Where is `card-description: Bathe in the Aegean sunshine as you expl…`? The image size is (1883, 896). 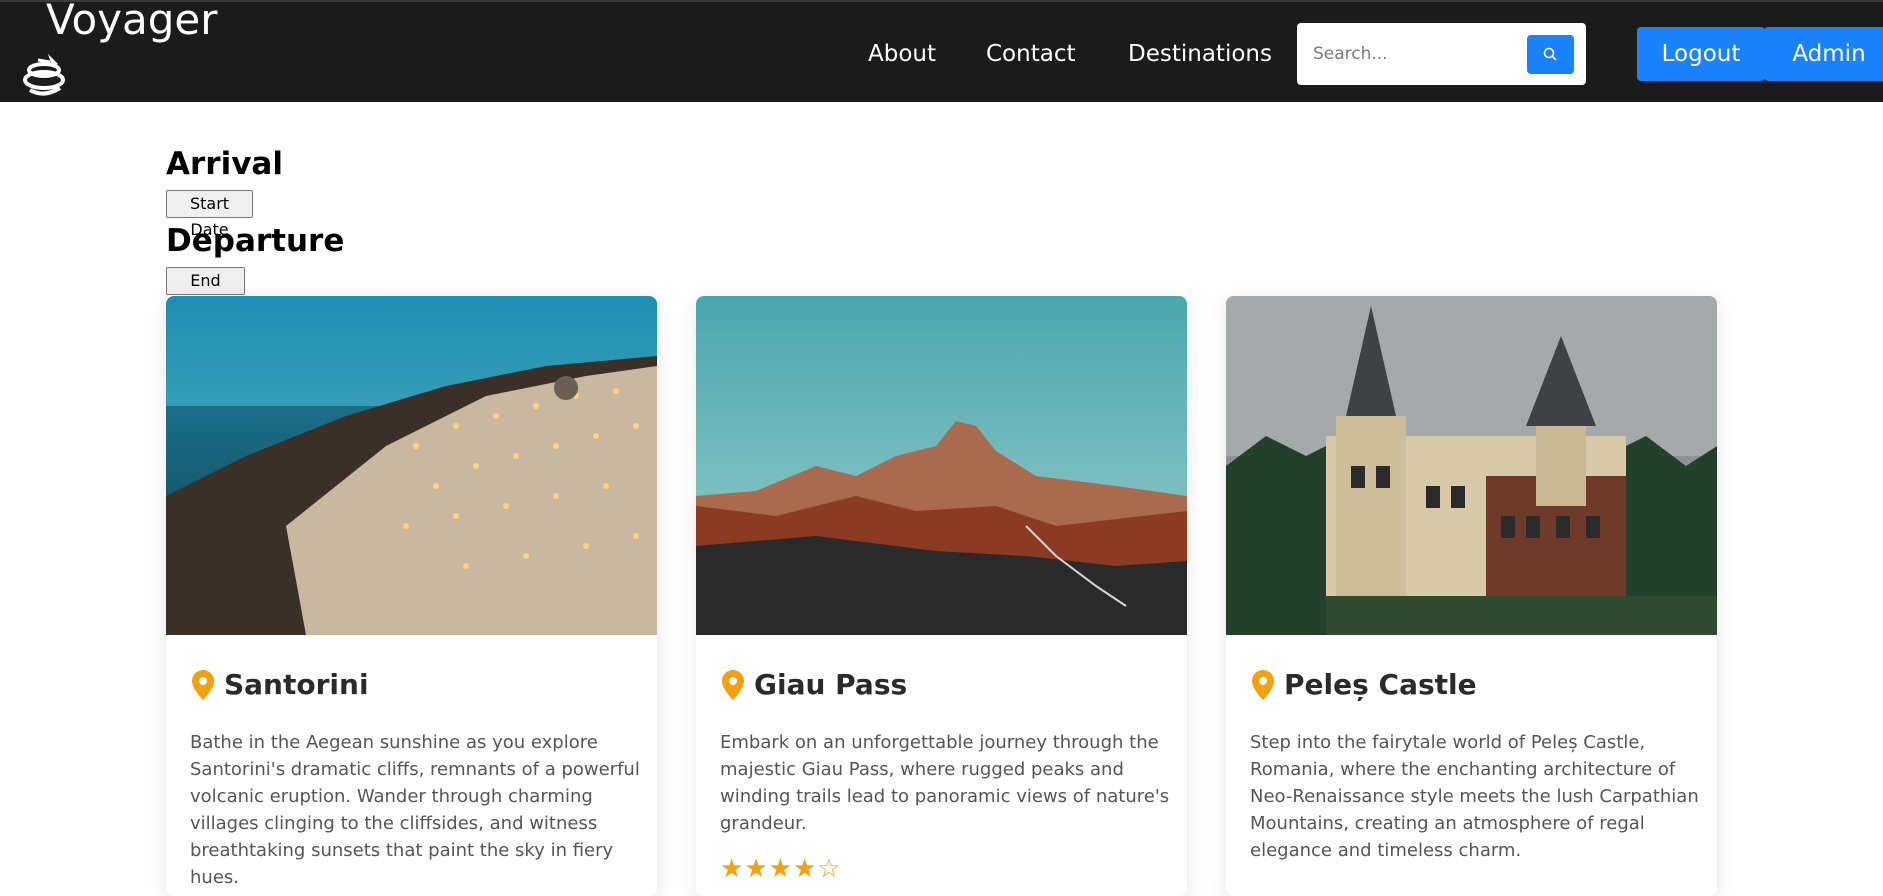 card-description: Bathe in the Aegean sunshine as you expl… is located at coordinates (415, 810).